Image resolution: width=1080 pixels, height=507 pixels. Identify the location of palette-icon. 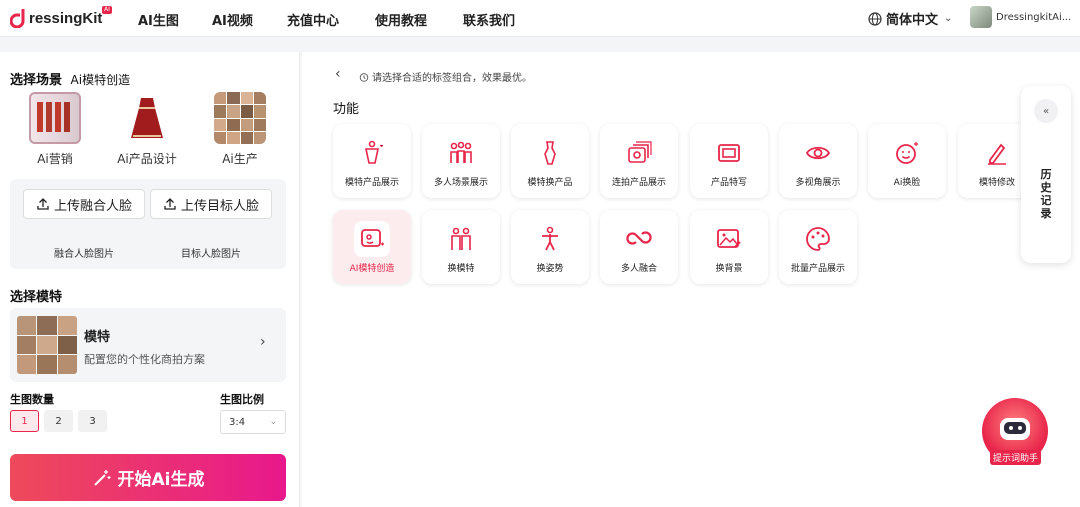
(818, 239).